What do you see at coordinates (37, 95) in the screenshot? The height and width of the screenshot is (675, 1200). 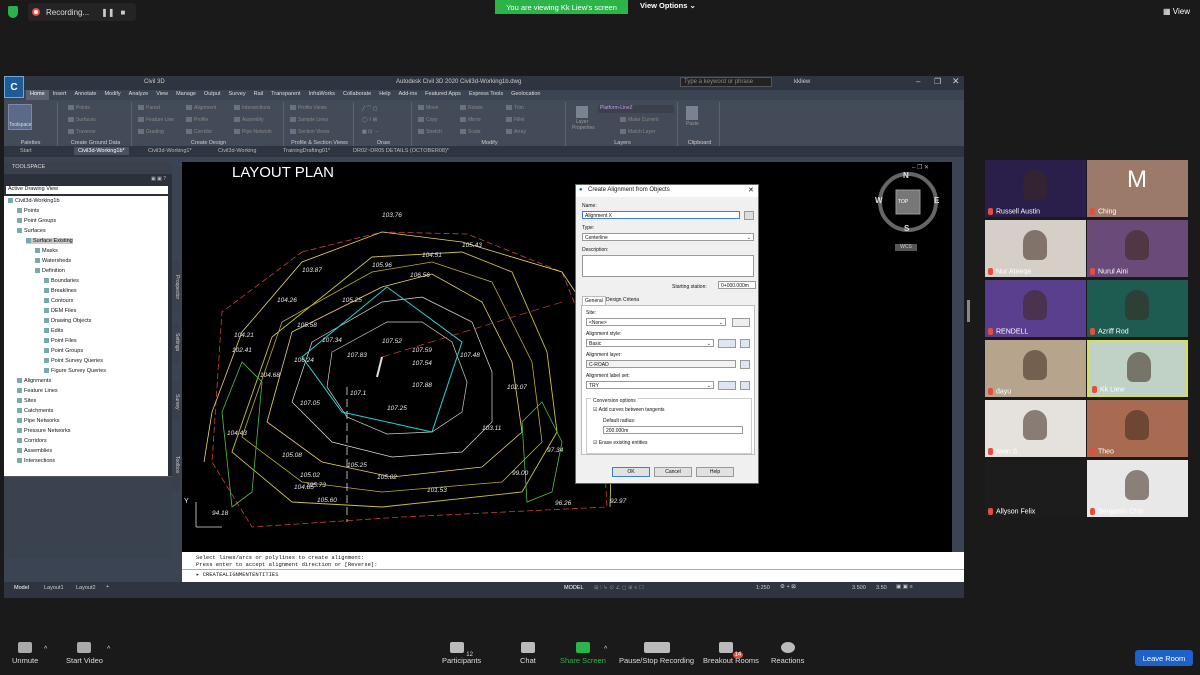 I see `ribbon-tab-home: Home` at bounding box center [37, 95].